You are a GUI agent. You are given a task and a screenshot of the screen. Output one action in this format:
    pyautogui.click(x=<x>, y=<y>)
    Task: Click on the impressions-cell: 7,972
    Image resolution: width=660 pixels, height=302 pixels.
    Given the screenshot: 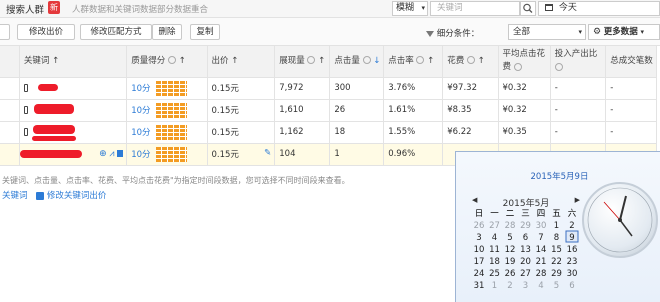 What is the action you would take?
    pyautogui.click(x=302, y=88)
    